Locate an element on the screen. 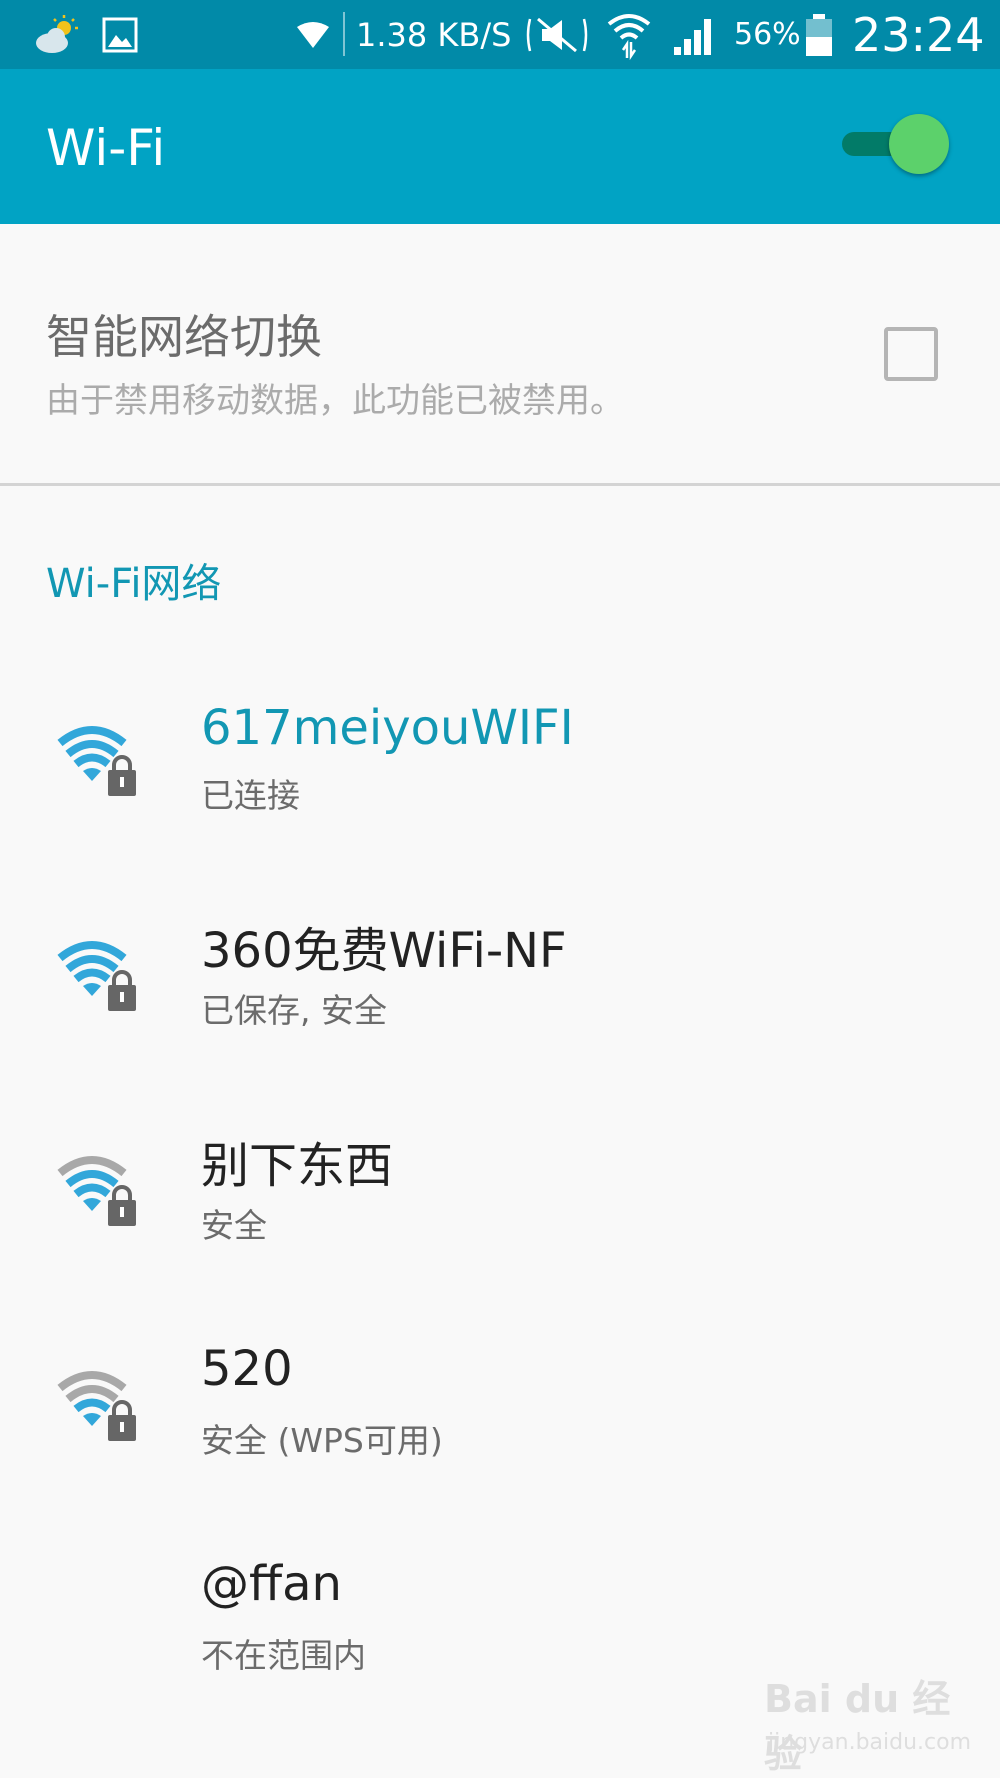  status-divider is located at coordinates (344, 34).